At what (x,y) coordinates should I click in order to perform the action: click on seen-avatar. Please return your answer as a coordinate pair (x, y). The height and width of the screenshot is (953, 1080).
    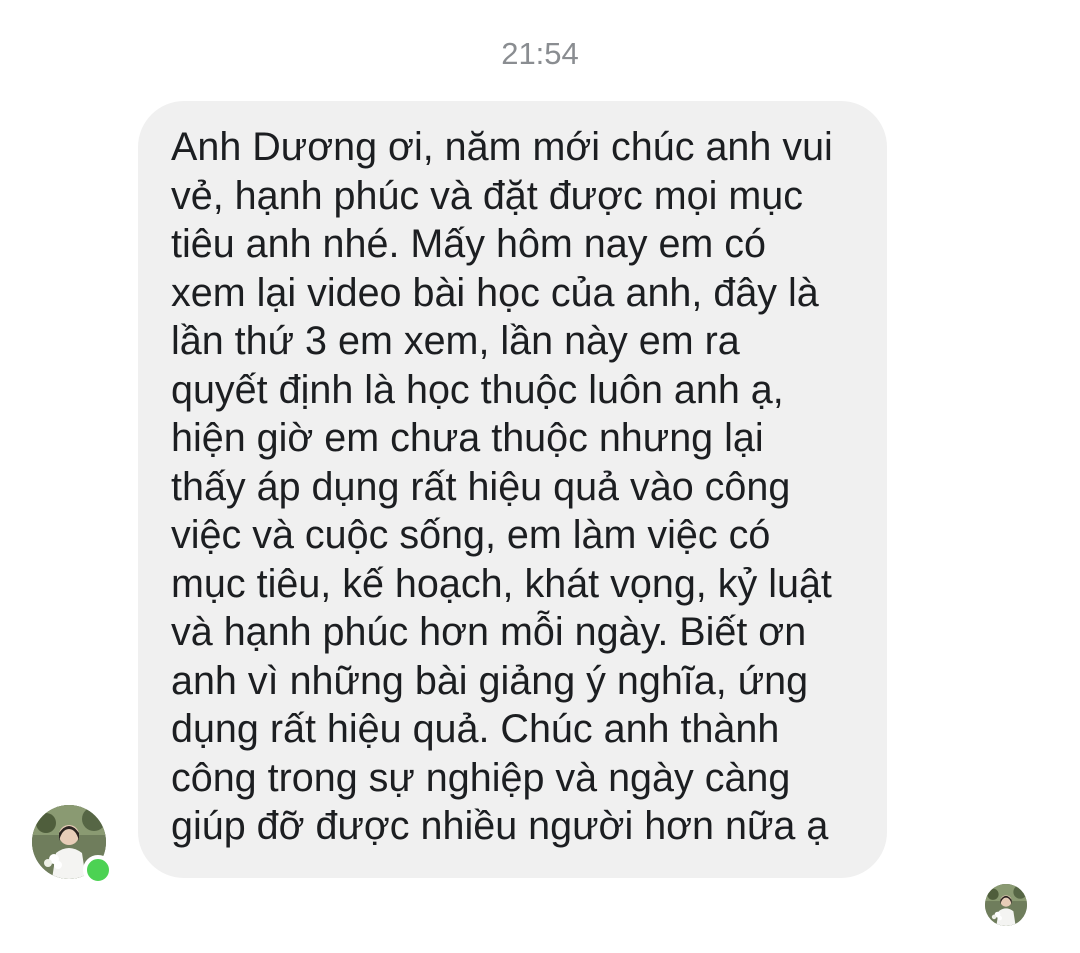
    Looking at the image, I should click on (1006, 905).